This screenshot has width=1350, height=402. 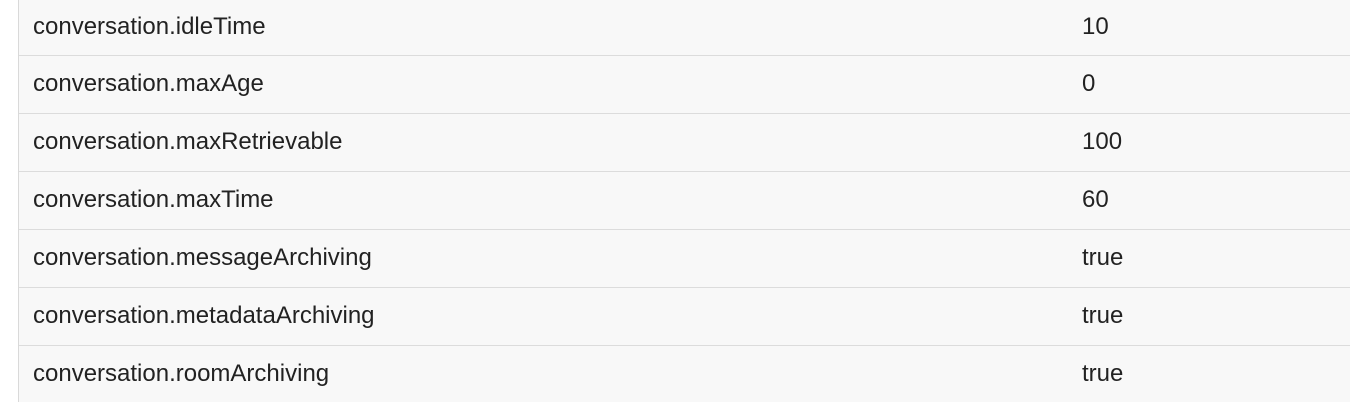 I want to click on property-name: conversation.roomArchiving, so click(x=181, y=374).